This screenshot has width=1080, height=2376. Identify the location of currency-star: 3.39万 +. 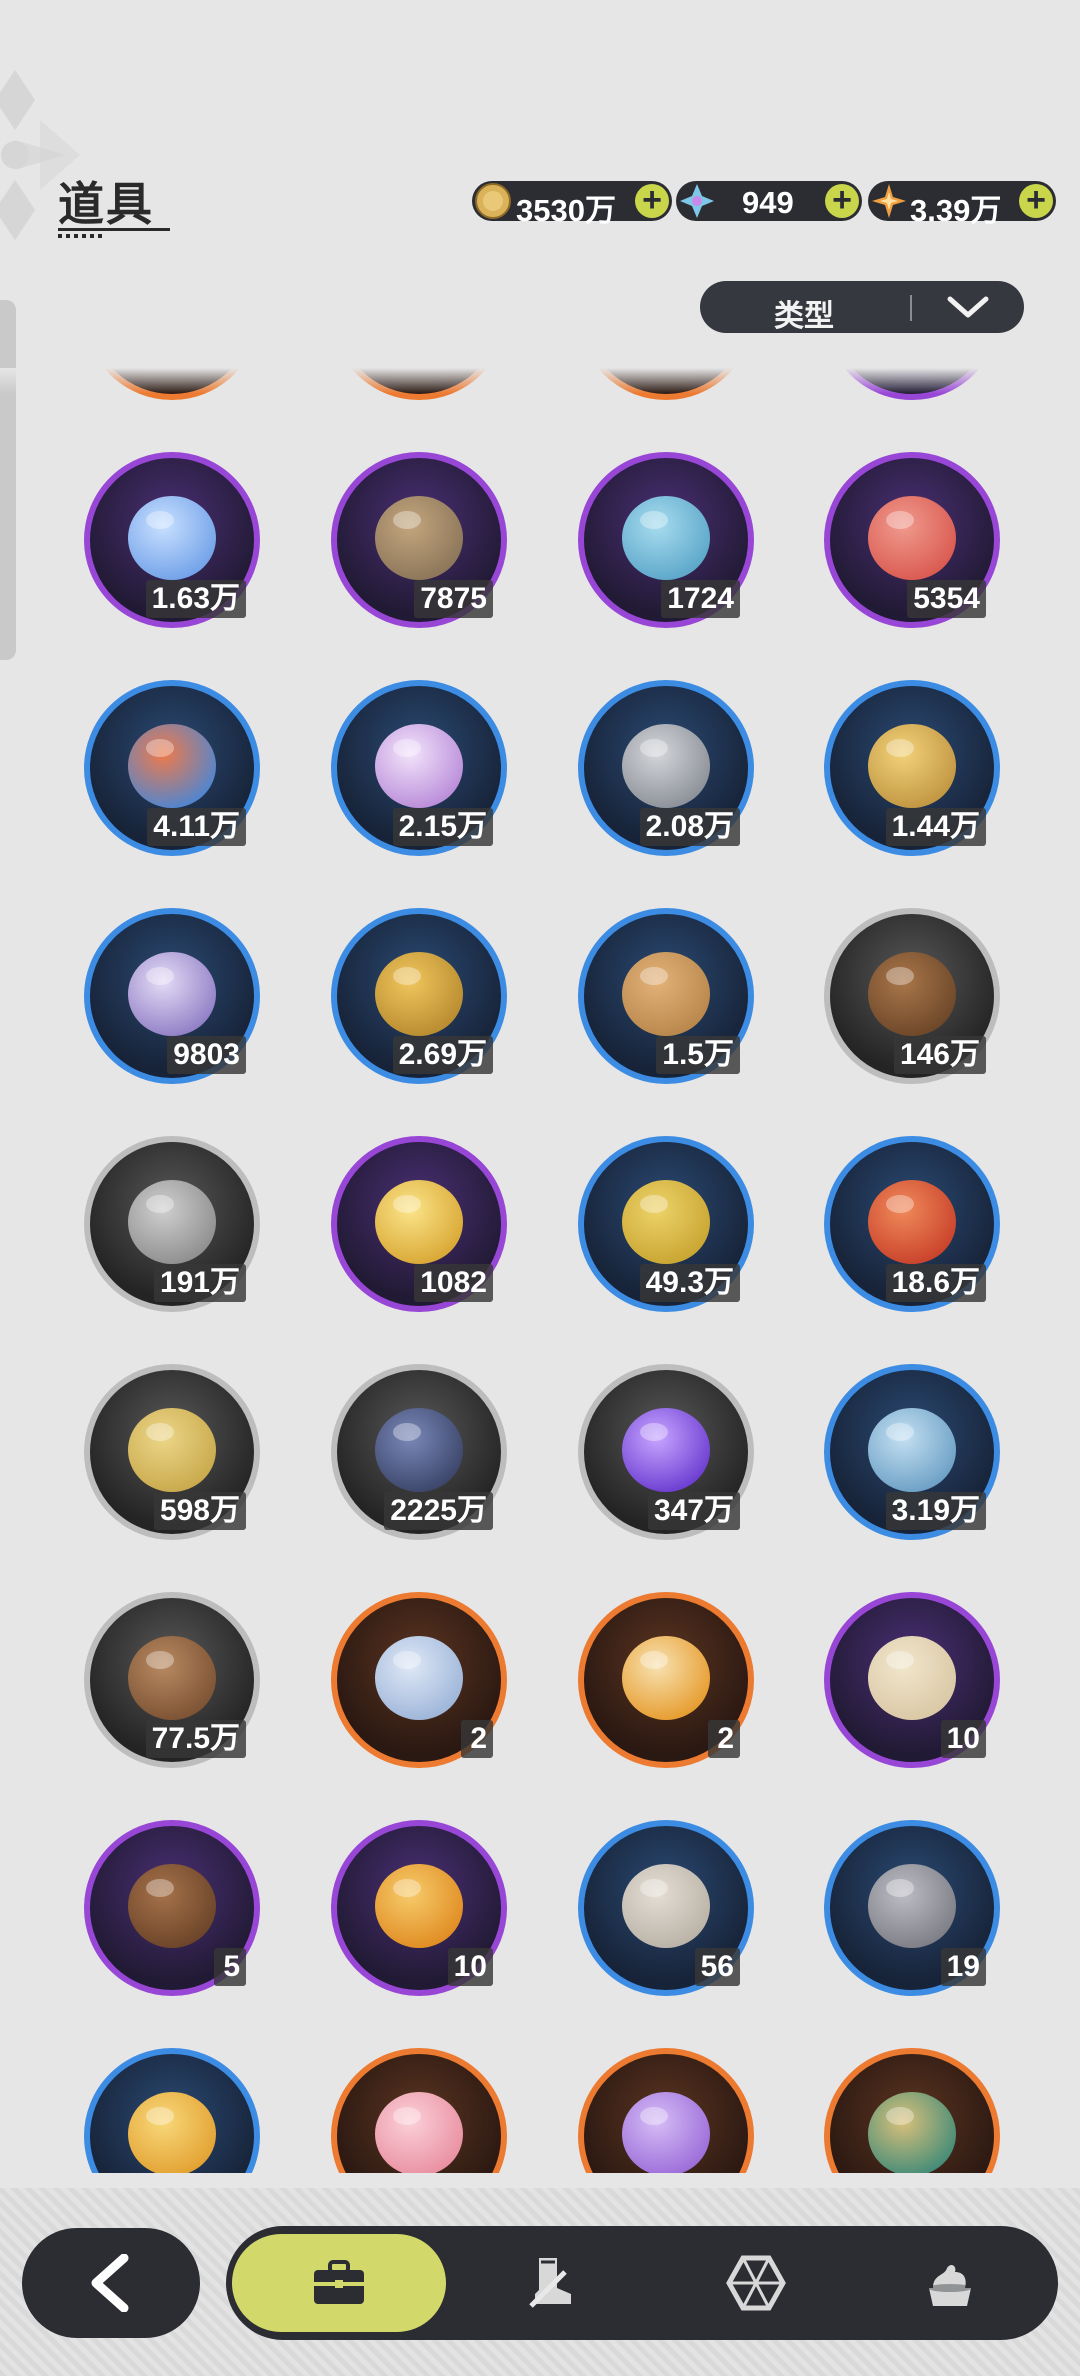
(962, 204).